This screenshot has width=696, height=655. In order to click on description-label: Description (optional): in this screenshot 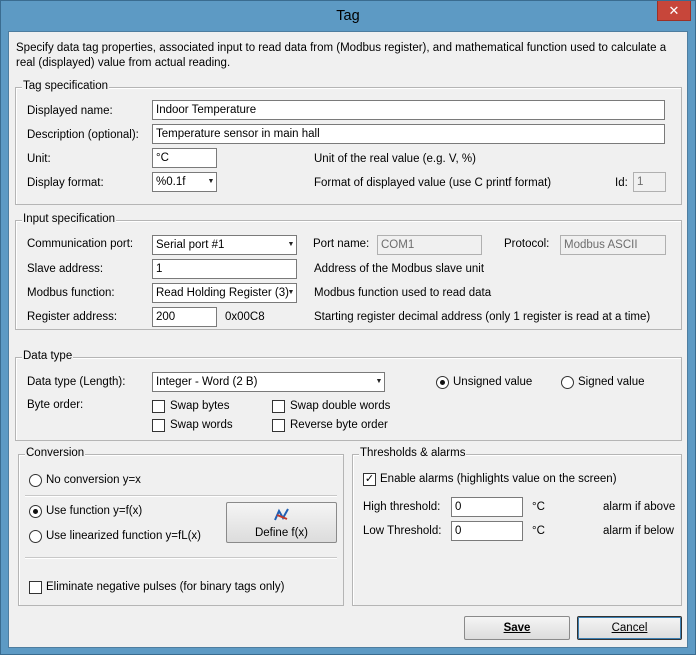, I will do `click(83, 135)`.